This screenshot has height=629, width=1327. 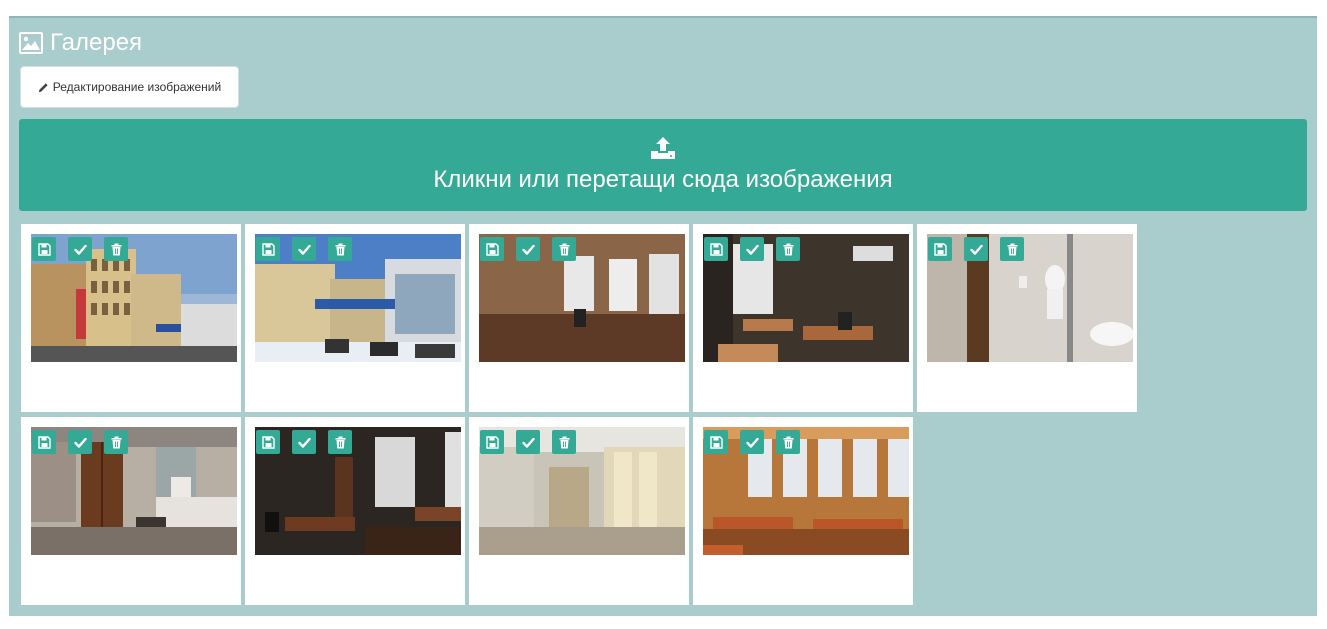 I want to click on pencil-icon, so click(x=43, y=87).